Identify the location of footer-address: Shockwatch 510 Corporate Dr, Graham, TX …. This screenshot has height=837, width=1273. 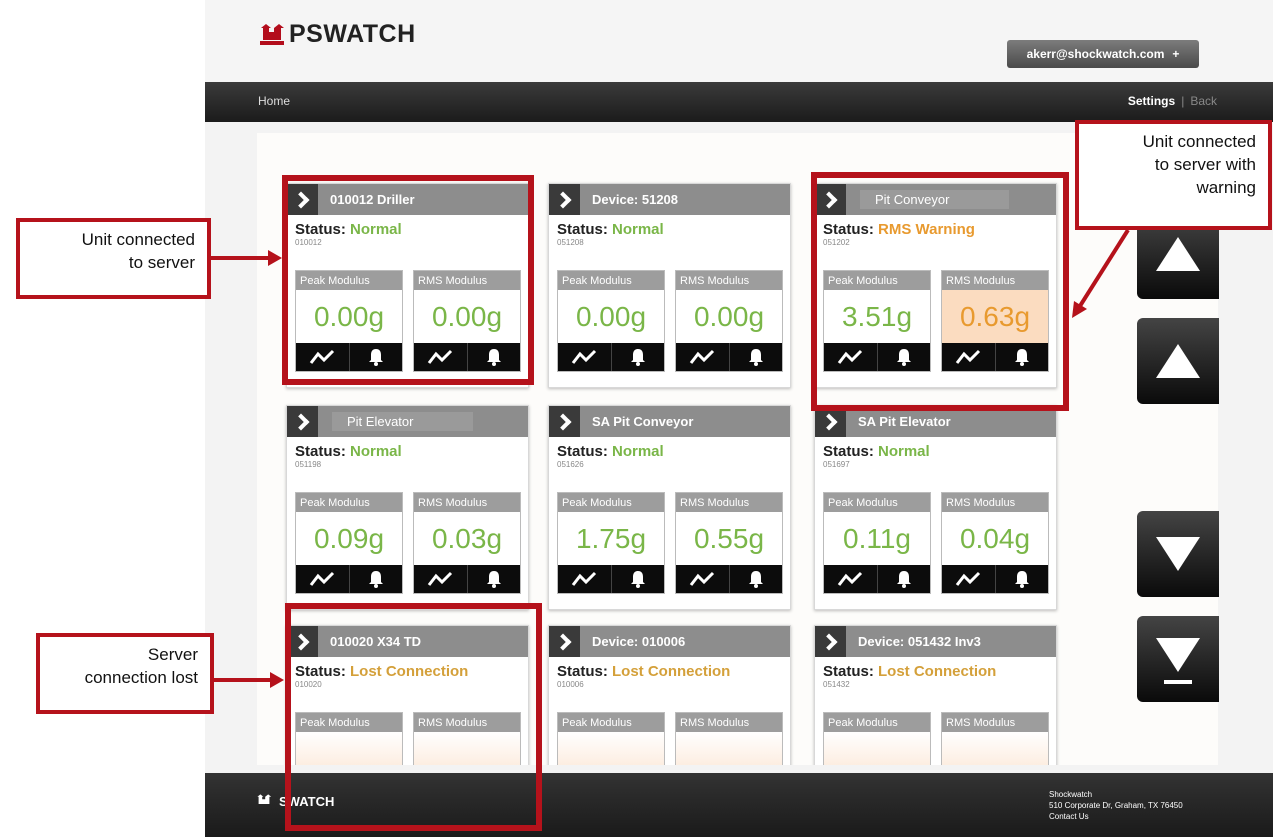
(1116, 805).